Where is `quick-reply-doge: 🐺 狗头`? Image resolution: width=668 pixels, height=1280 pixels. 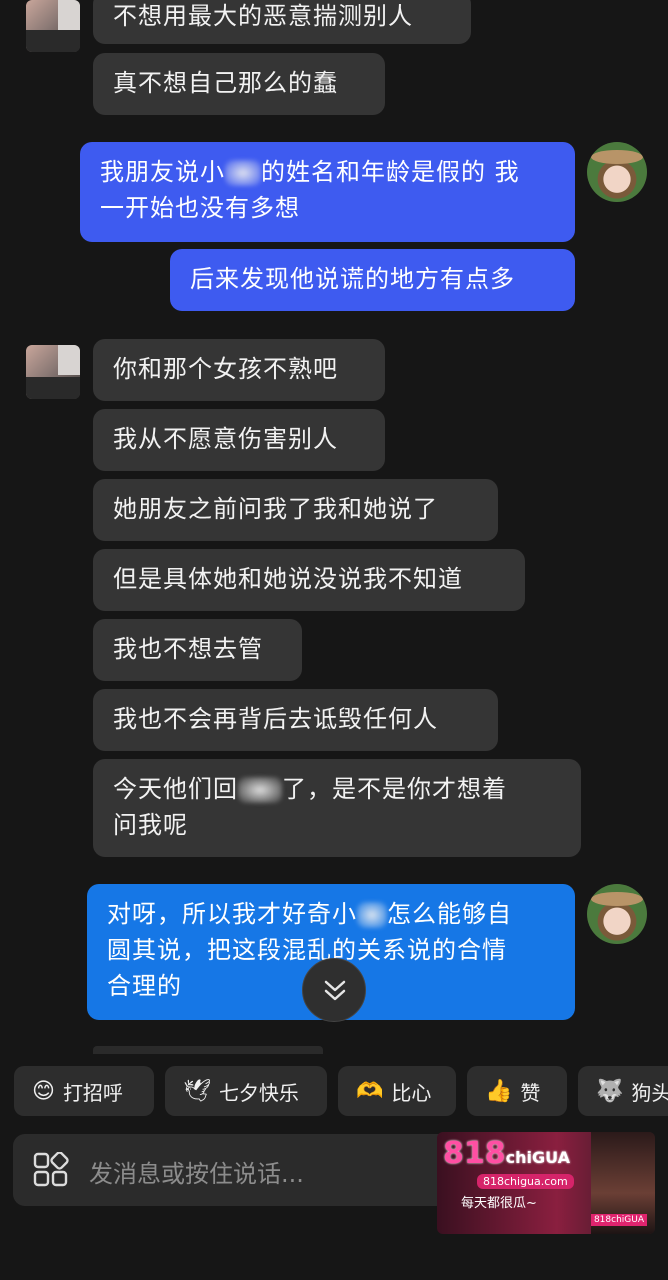
quick-reply-doge: 🐺 狗头 is located at coordinates (623, 1091).